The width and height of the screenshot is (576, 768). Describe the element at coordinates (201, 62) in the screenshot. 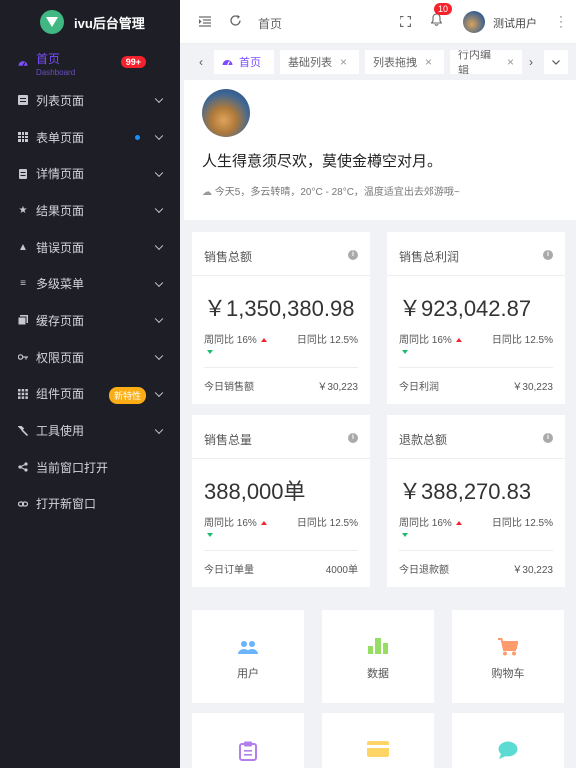

I see `tab-scroll-left-button: ‹` at that location.